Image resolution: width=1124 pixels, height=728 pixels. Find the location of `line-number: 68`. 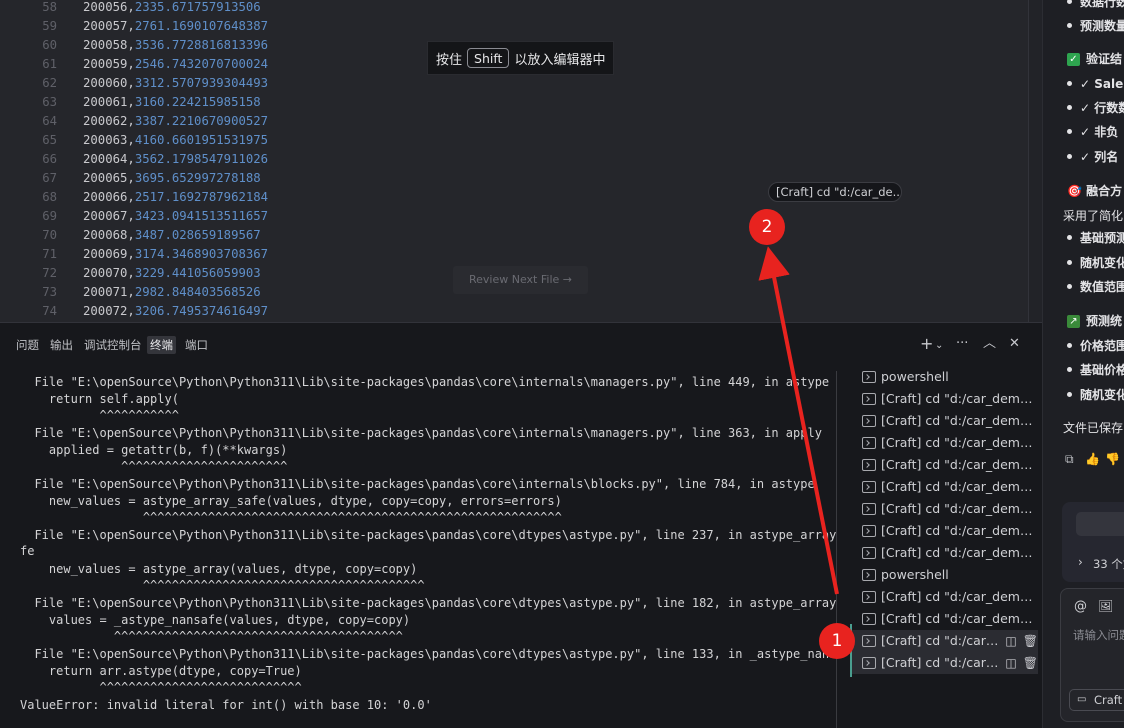

line-number: 68 is located at coordinates (49, 197).